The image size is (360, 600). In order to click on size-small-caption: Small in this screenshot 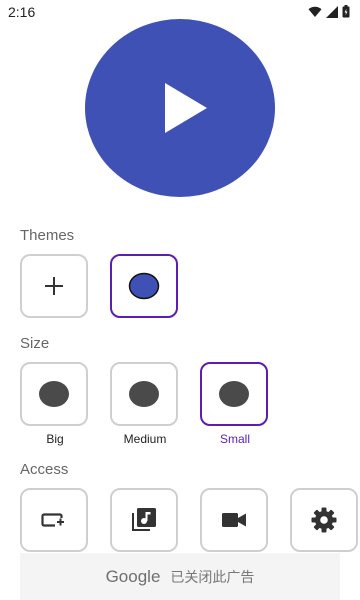, I will do `click(234, 439)`.